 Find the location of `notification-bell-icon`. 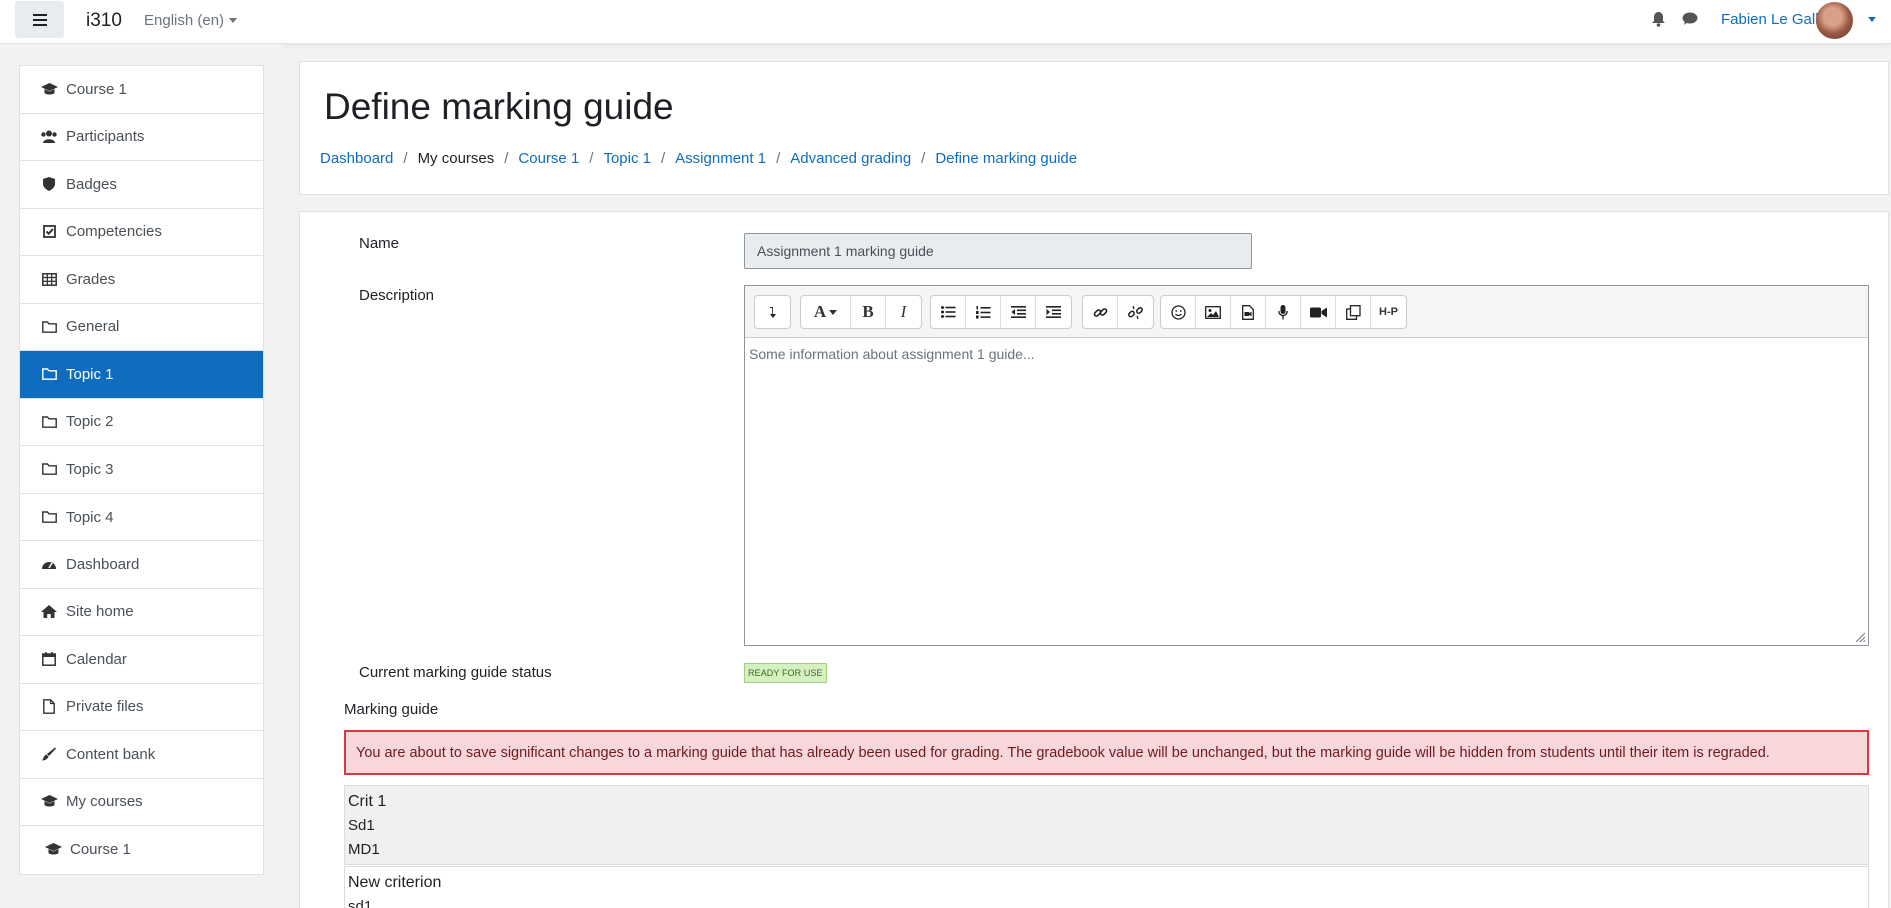

notification-bell-icon is located at coordinates (1658, 21).